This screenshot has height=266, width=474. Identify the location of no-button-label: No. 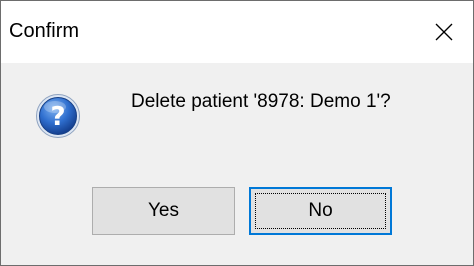
(320, 210).